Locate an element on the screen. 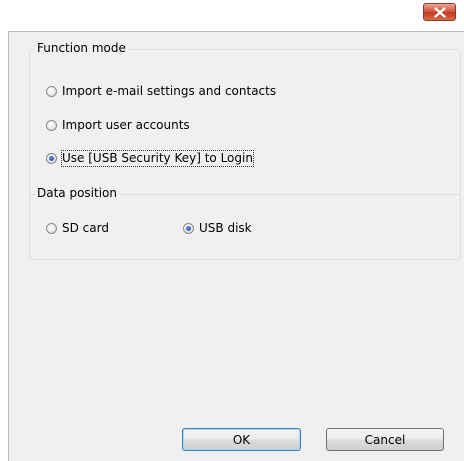  radio-sd-card: SD card is located at coordinates (77, 228).